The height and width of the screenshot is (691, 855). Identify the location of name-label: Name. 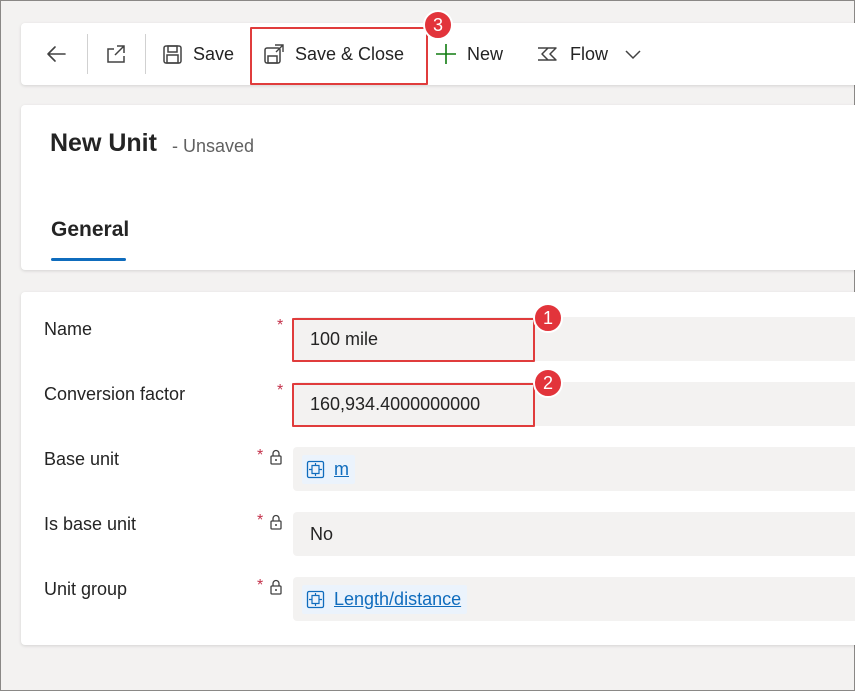
(68, 329).